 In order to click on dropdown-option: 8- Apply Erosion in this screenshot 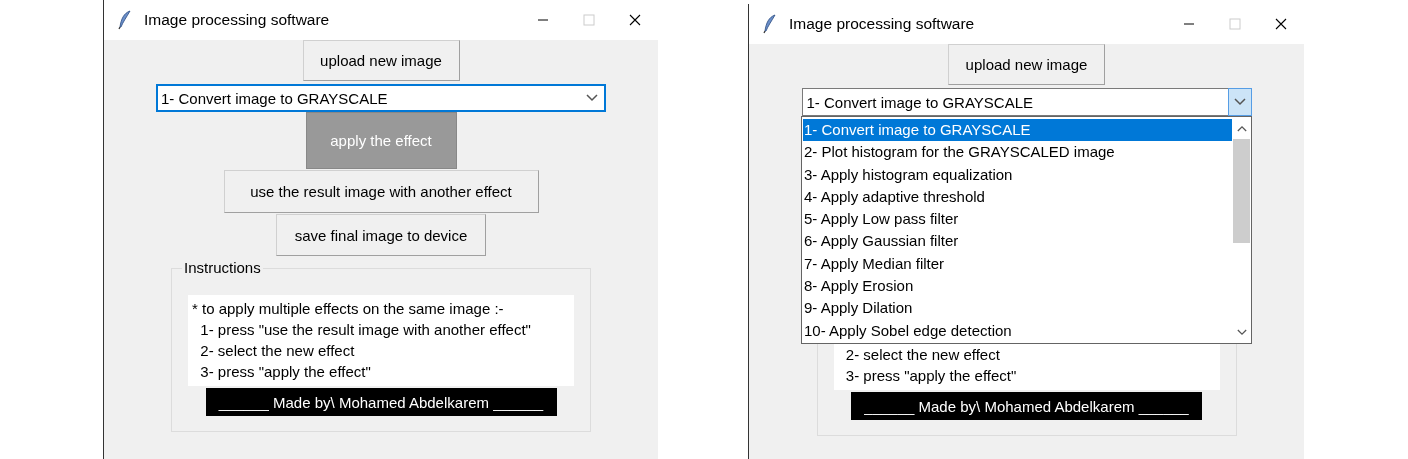, I will do `click(1017, 286)`.